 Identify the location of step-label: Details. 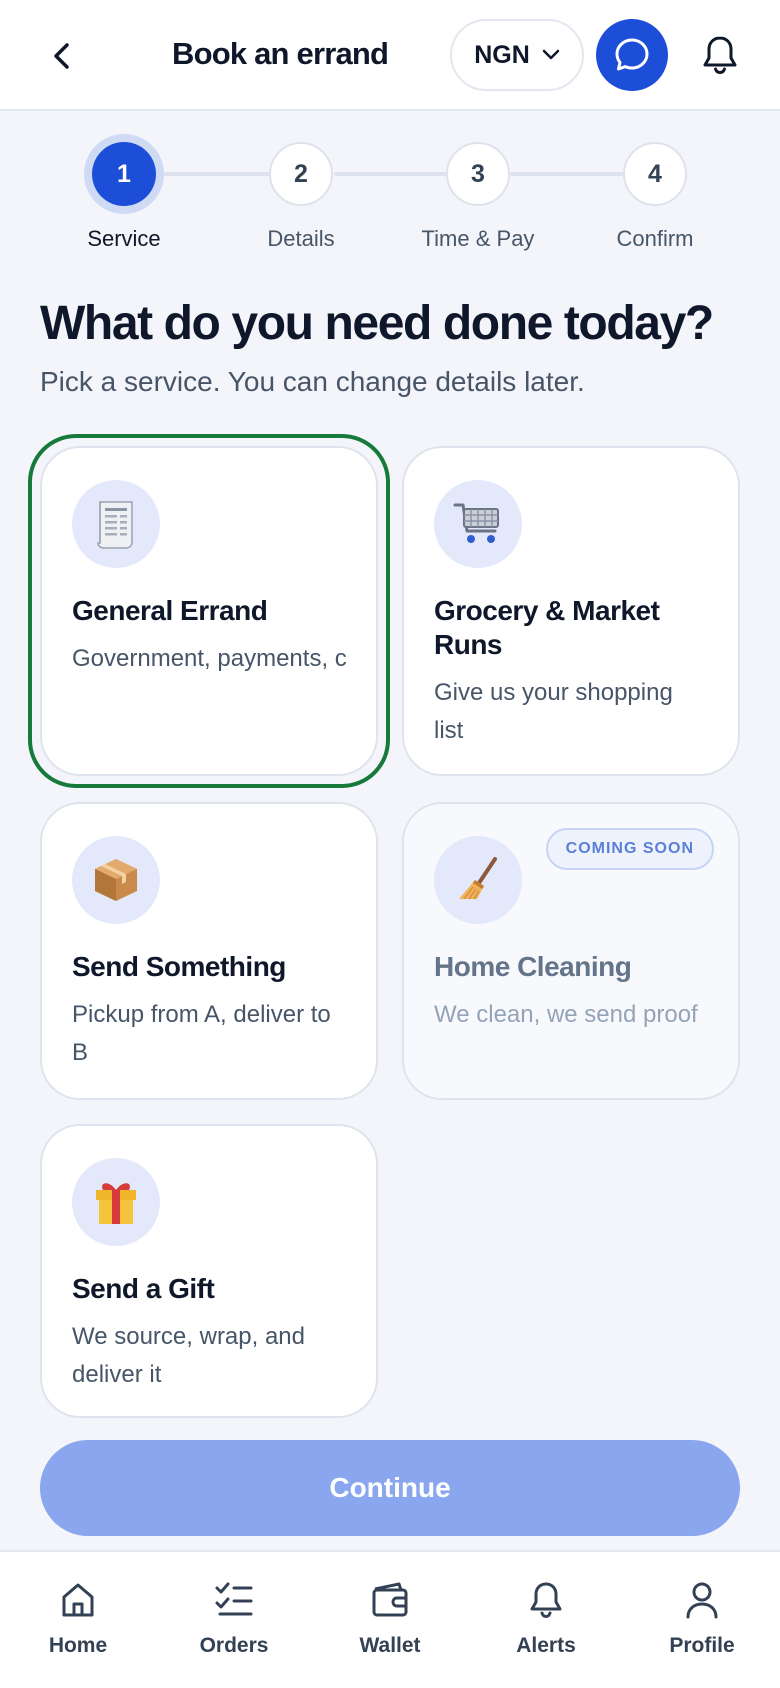
(301, 238).